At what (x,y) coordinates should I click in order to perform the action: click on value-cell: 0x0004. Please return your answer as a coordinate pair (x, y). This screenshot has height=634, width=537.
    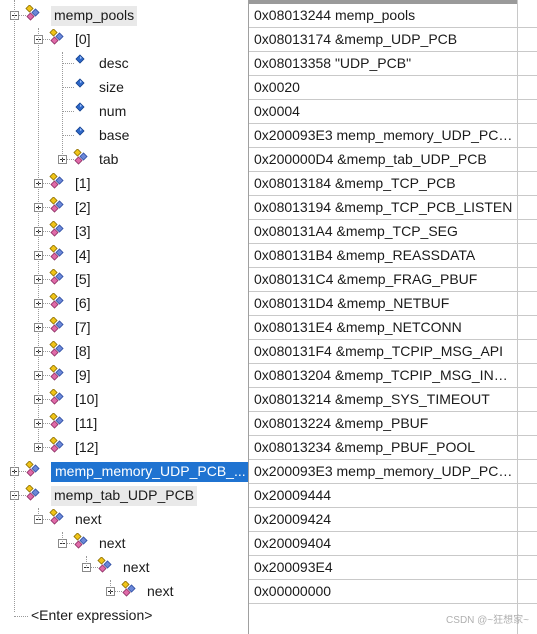
    Looking at the image, I should click on (277, 111).